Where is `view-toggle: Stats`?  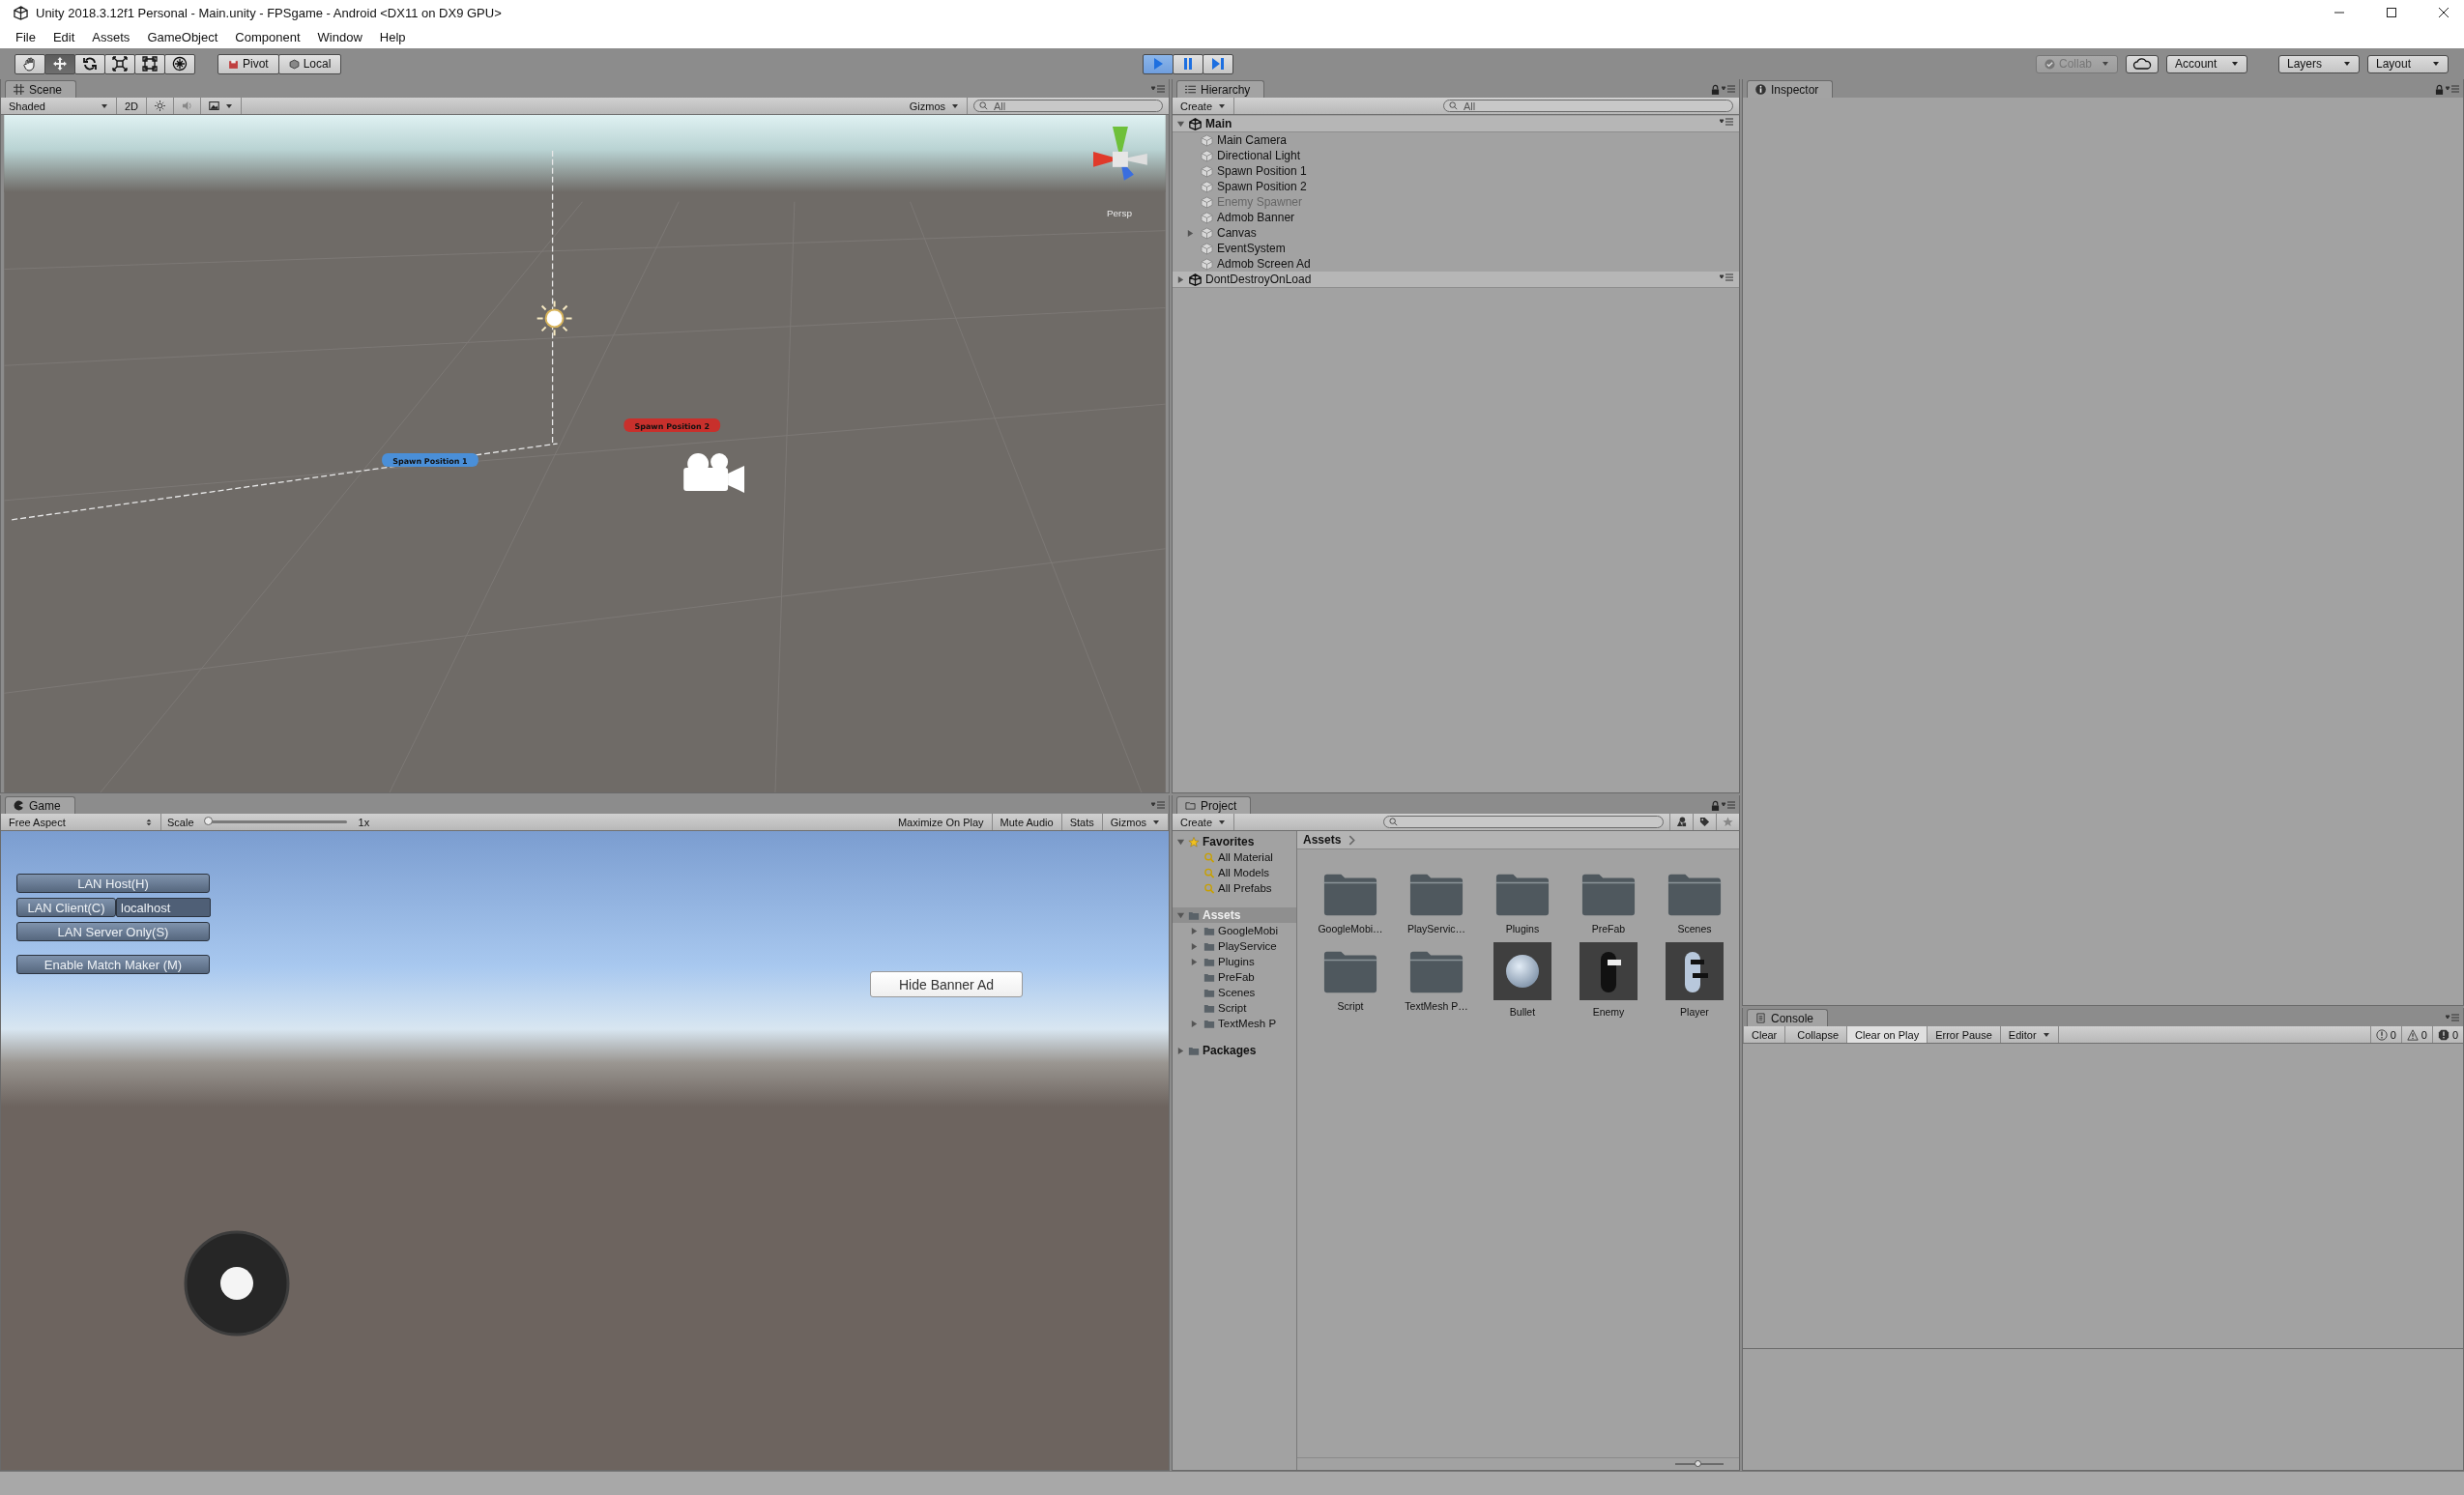 view-toggle: Stats is located at coordinates (1082, 822).